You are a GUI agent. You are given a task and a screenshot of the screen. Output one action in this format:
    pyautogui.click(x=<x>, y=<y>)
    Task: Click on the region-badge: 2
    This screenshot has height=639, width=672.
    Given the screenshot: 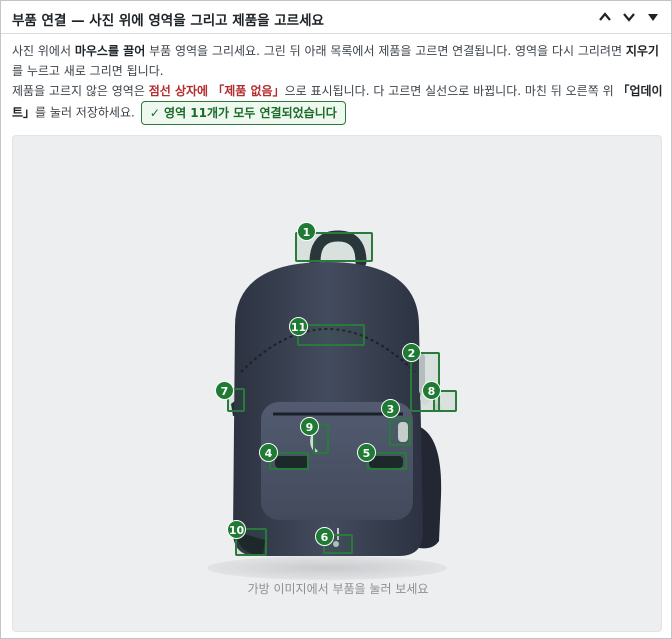 What is the action you would take?
    pyautogui.click(x=411, y=352)
    